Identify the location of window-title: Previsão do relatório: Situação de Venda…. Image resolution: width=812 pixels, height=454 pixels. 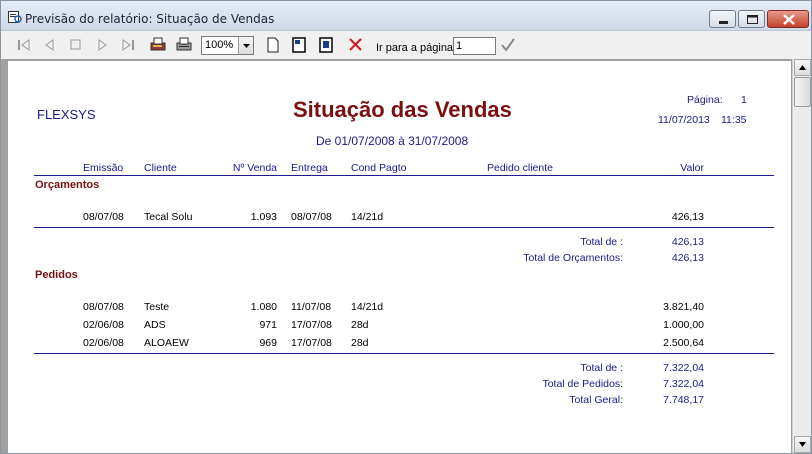
(150, 19).